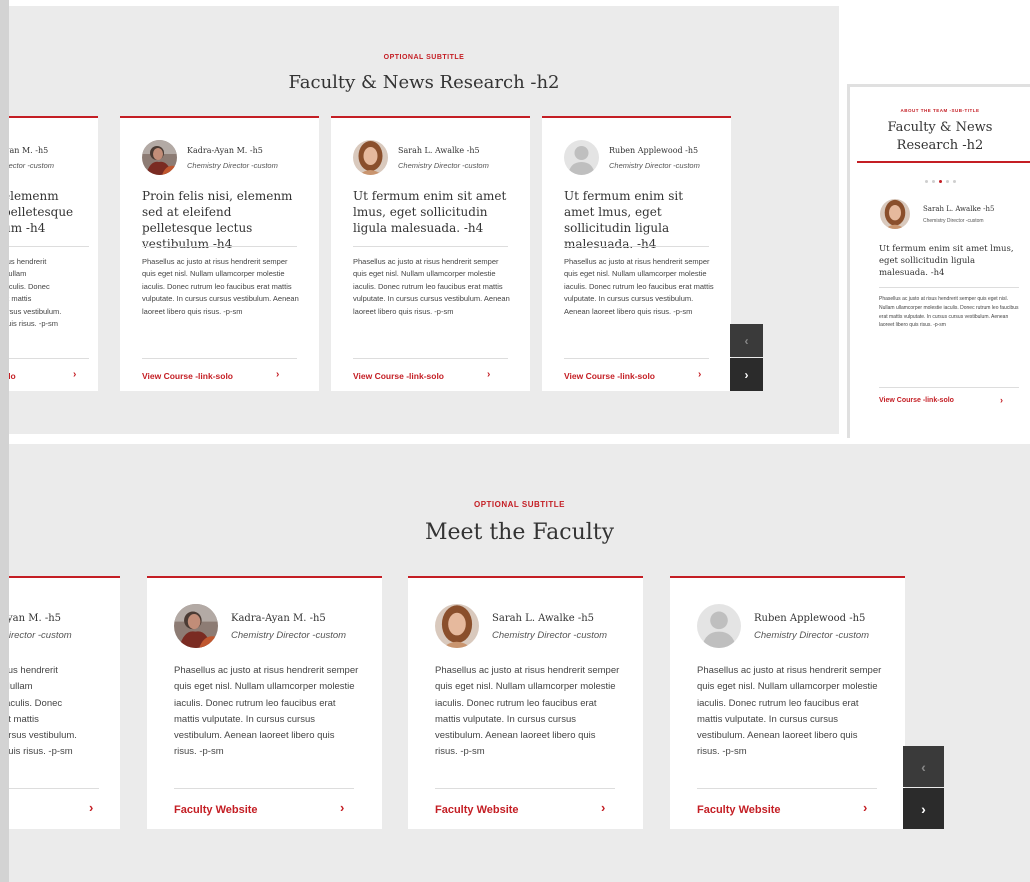 This screenshot has height=882, width=1030. What do you see at coordinates (12, 376) in the screenshot?
I see `card-link: olo` at bounding box center [12, 376].